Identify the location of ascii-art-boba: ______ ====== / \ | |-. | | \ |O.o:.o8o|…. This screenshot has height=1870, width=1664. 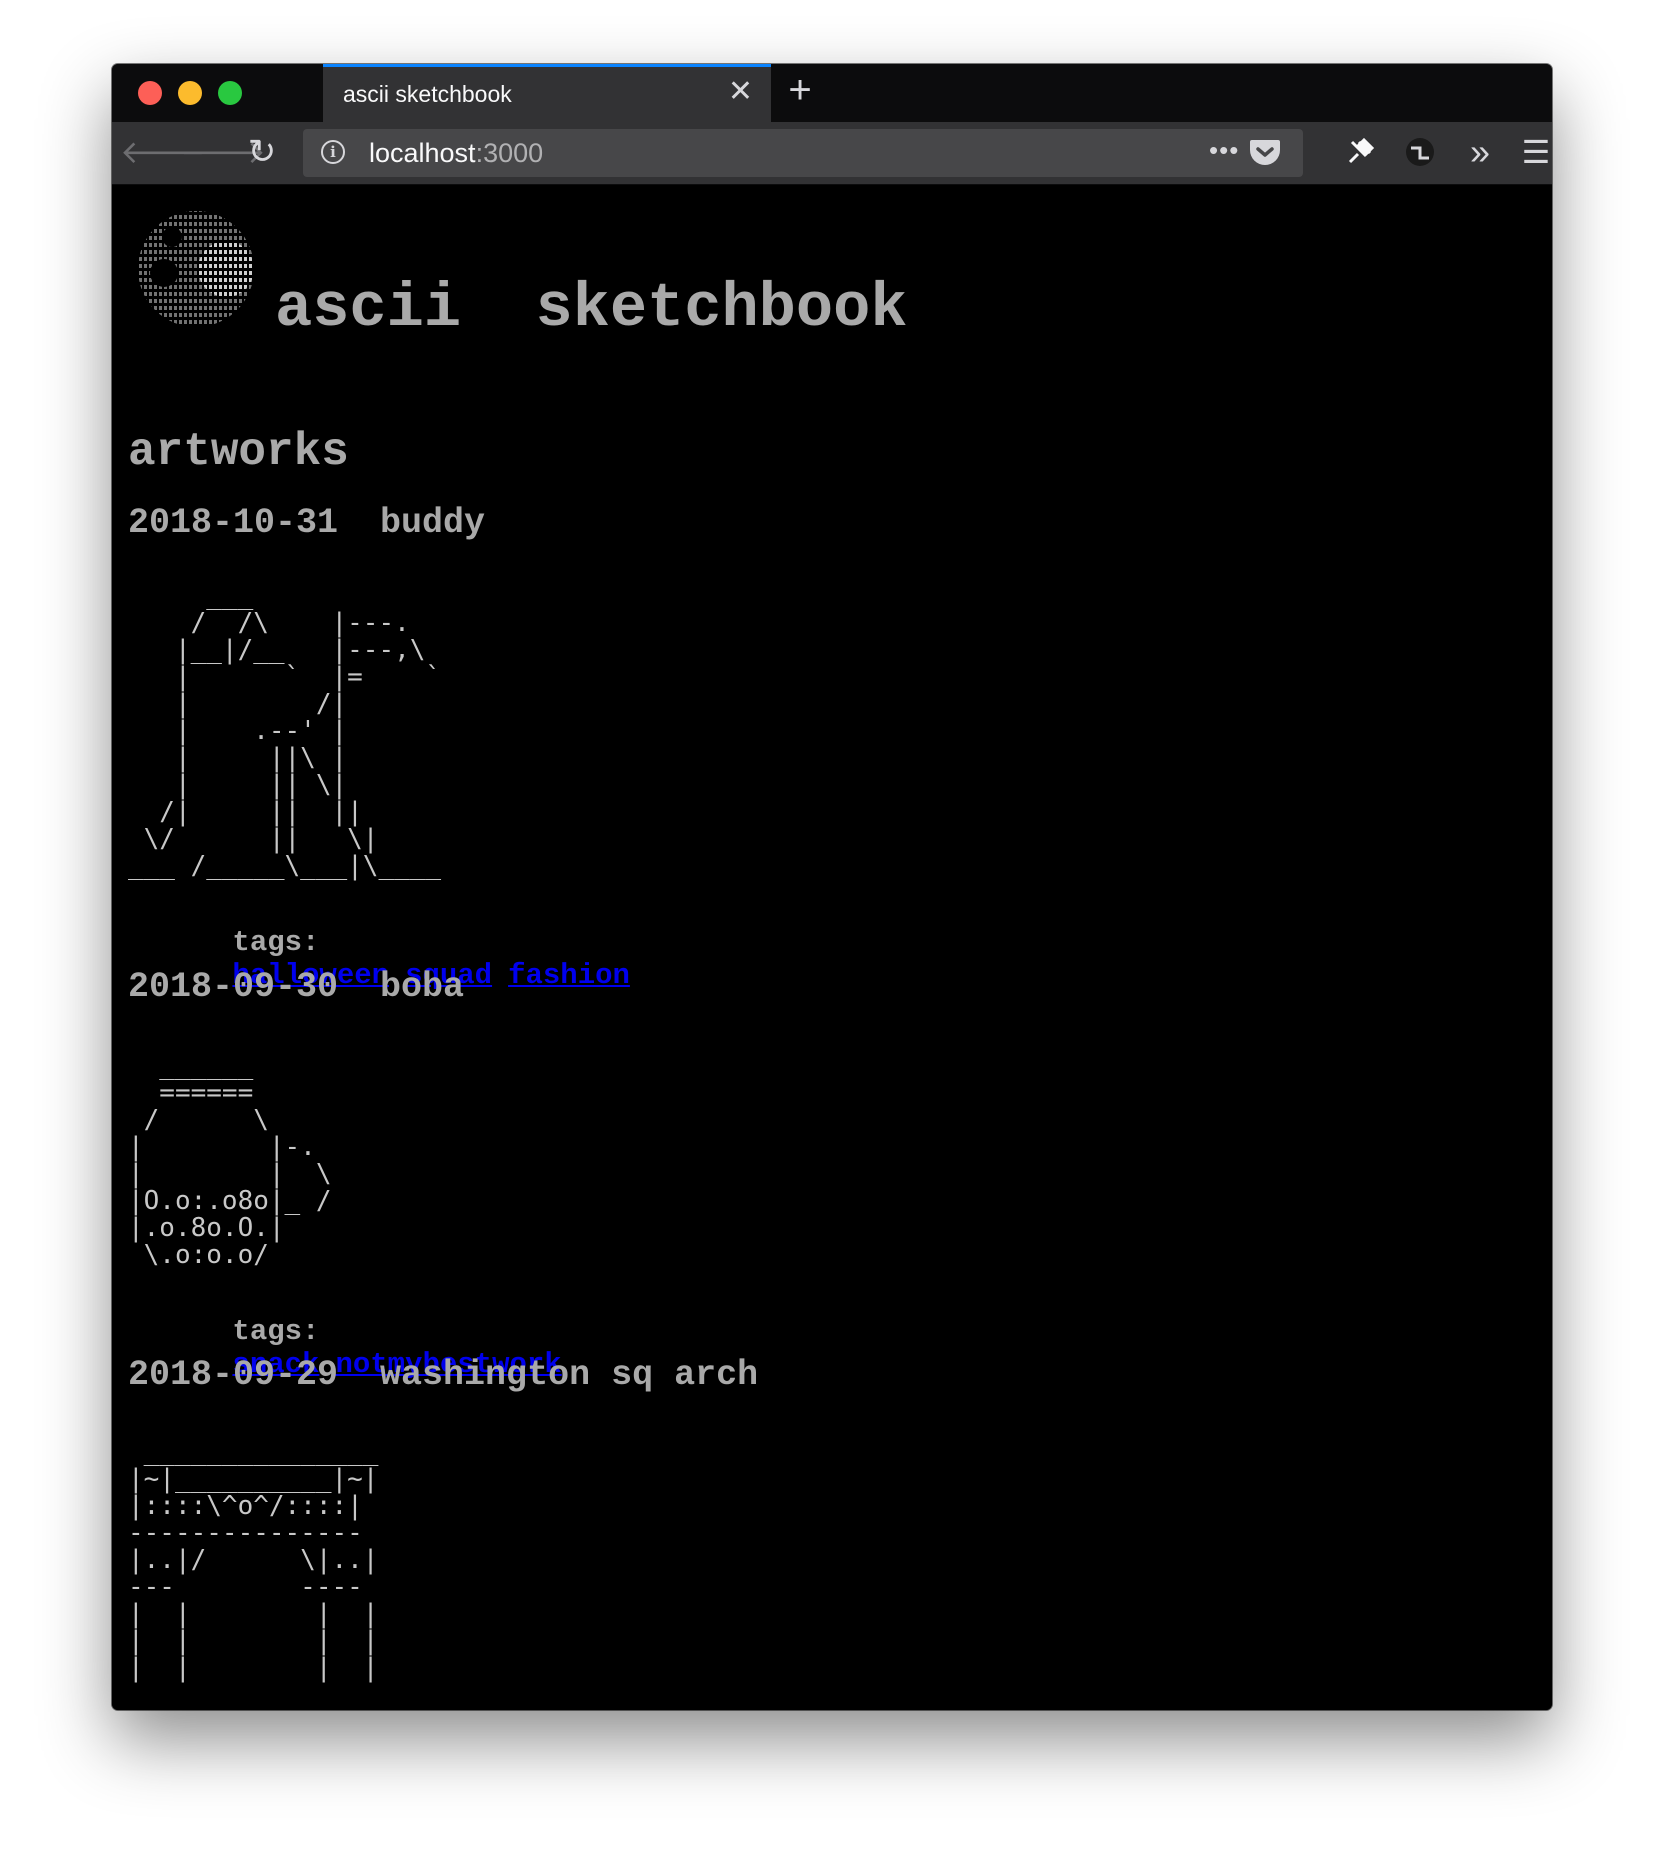
(230, 1160).